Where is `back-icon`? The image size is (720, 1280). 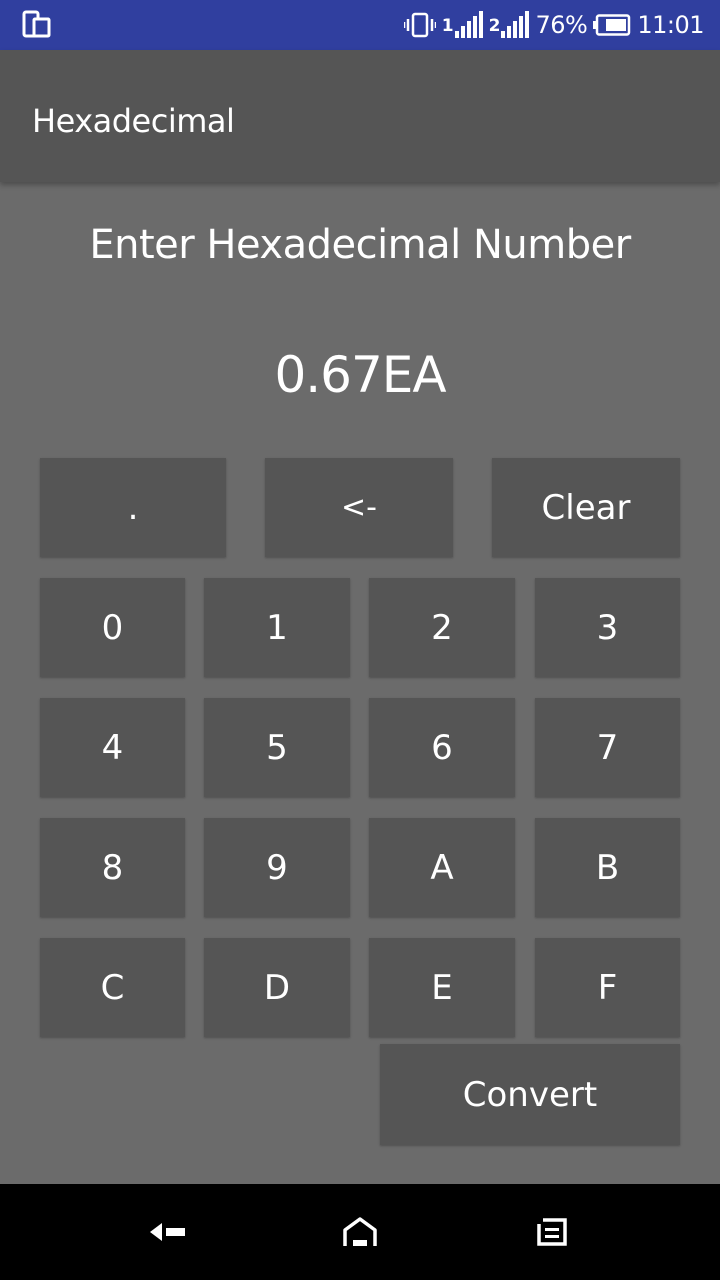
back-icon is located at coordinates (168, 1232).